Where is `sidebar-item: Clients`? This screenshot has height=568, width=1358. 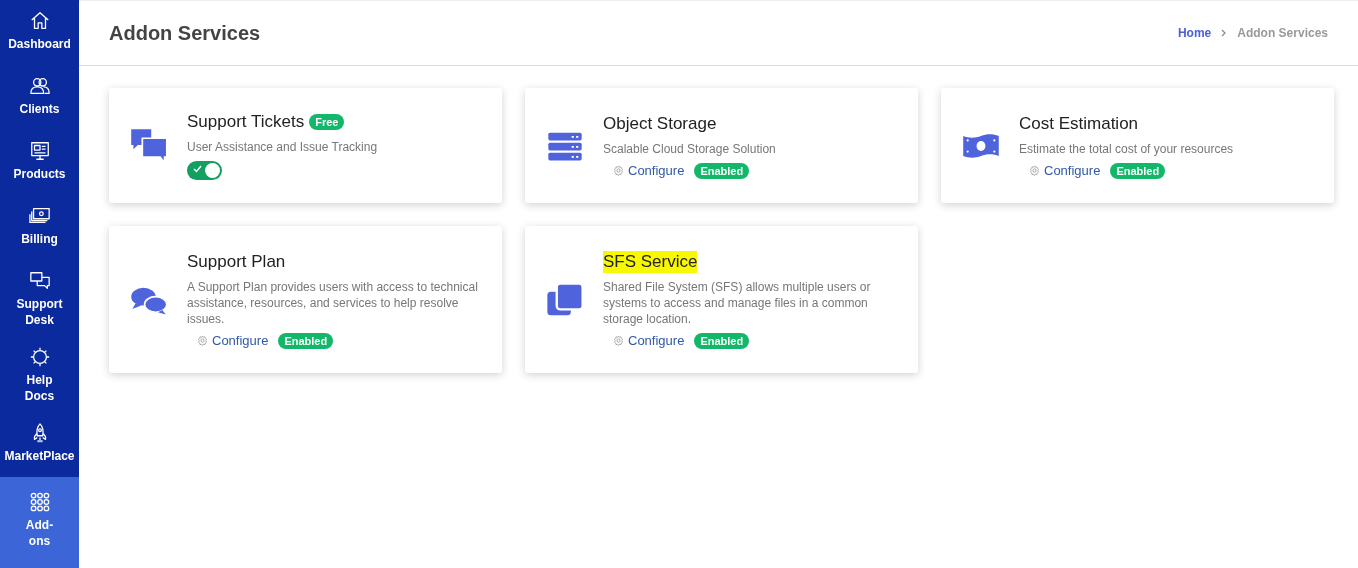
sidebar-item: Clients is located at coordinates (39, 97).